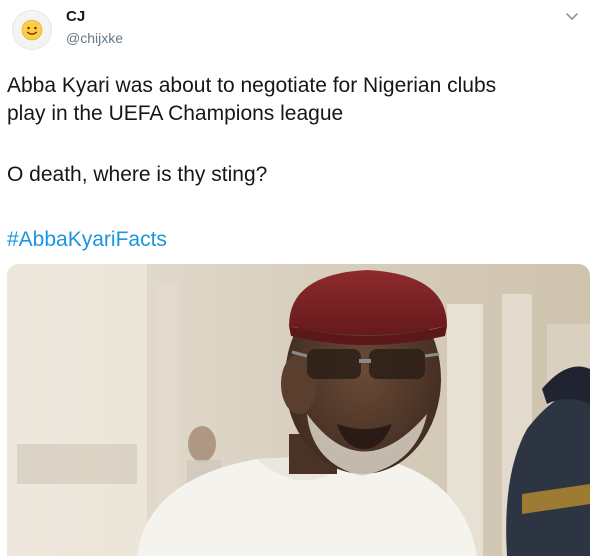 This screenshot has width=590, height=556. I want to click on avatar, so click(32, 30).